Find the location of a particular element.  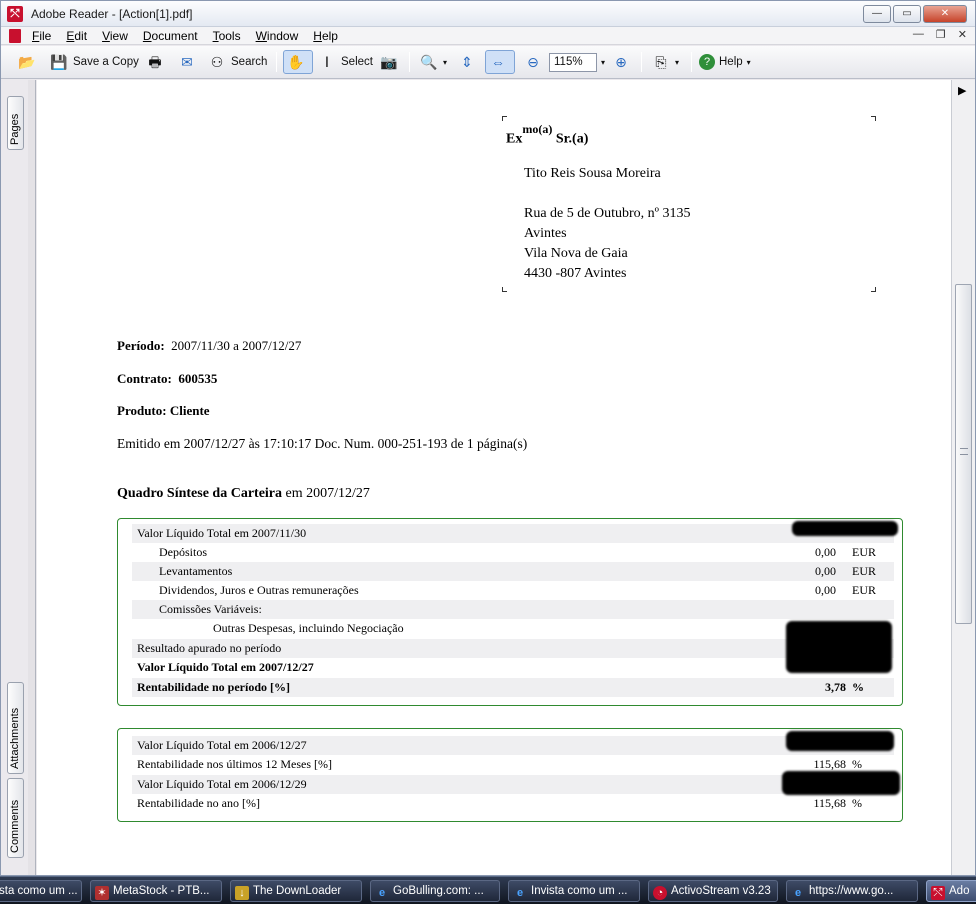

menu-window: Window is located at coordinates (277, 36).